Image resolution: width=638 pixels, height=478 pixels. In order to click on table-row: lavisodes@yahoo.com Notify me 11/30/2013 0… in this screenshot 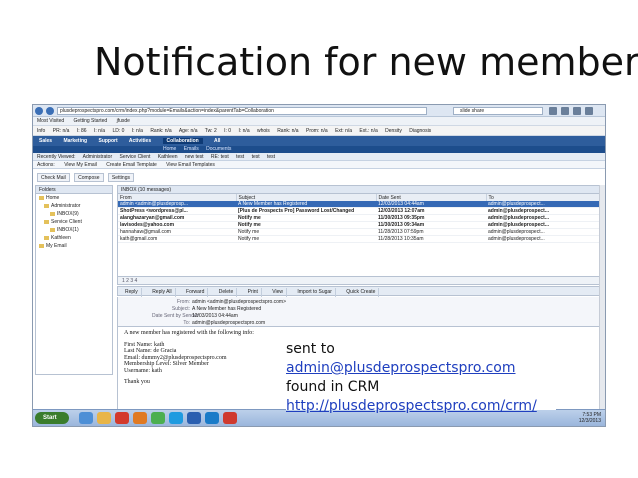, I will do `click(360, 225)`.